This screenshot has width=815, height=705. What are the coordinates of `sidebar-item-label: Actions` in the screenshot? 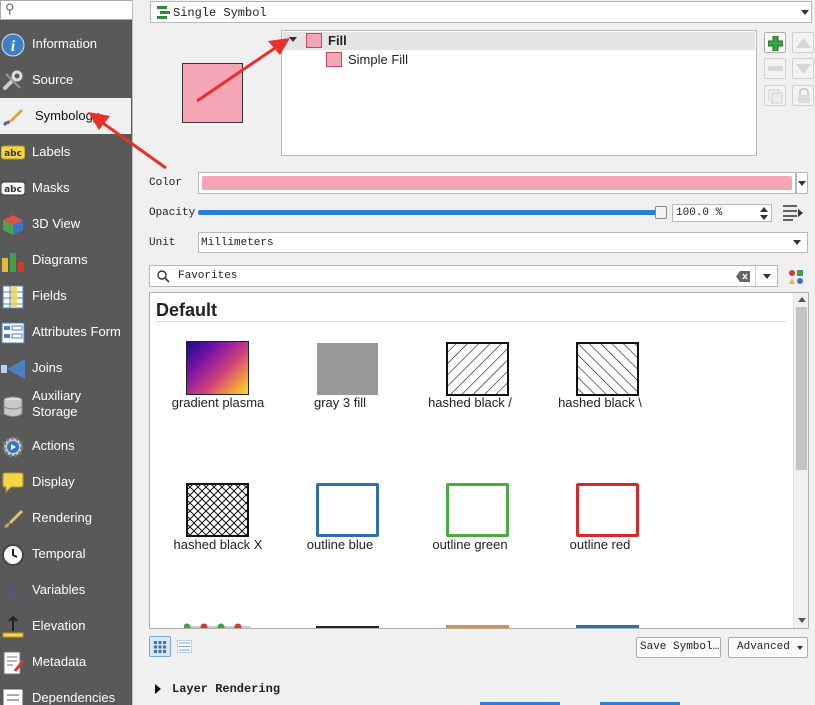 It's located at (53, 445).